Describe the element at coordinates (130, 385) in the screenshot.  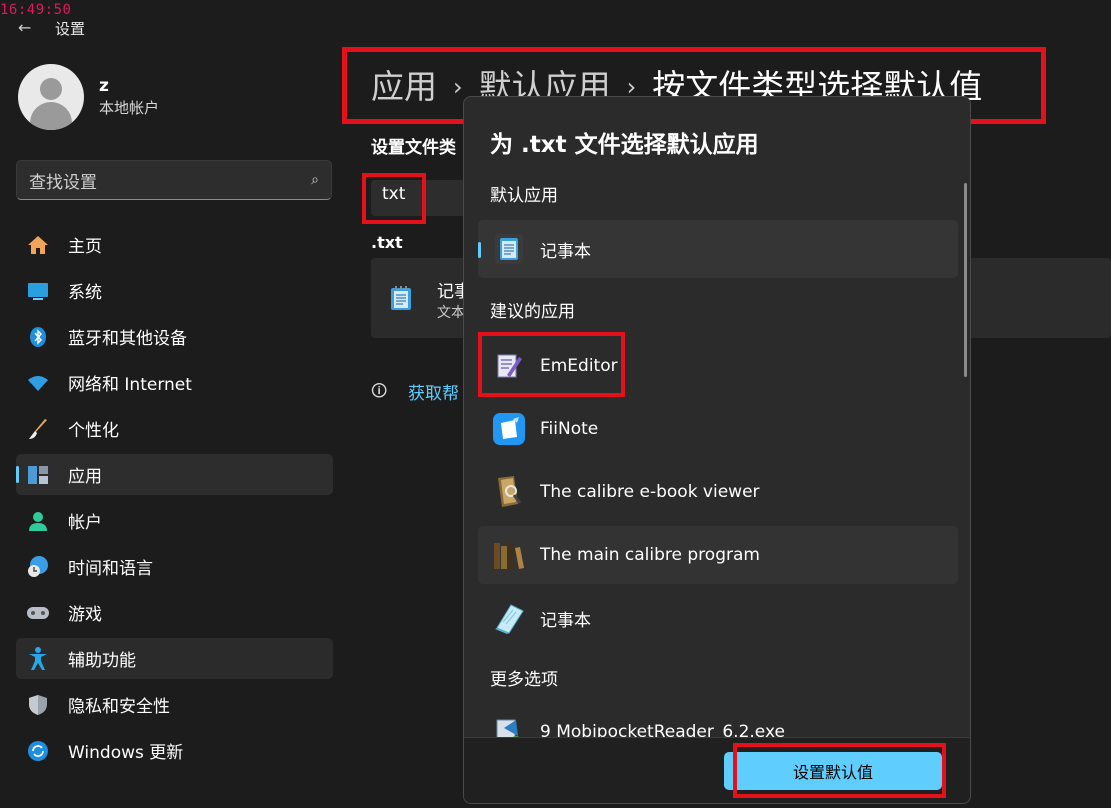
I see `sidebar-item-label: 网络和 Internet` at that location.